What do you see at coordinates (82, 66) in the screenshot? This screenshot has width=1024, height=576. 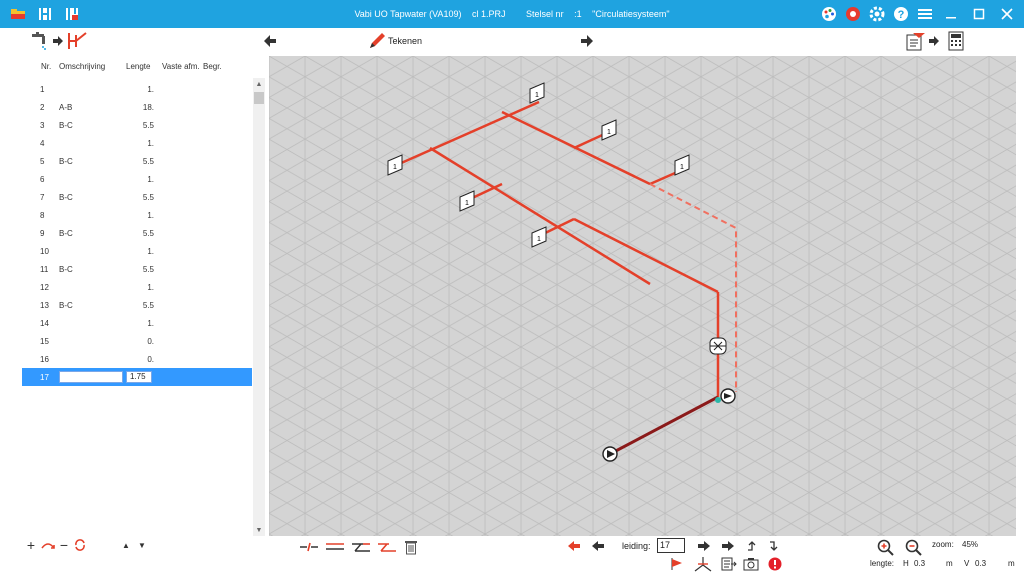 I see `header-omschrijving: Omschrijving` at bounding box center [82, 66].